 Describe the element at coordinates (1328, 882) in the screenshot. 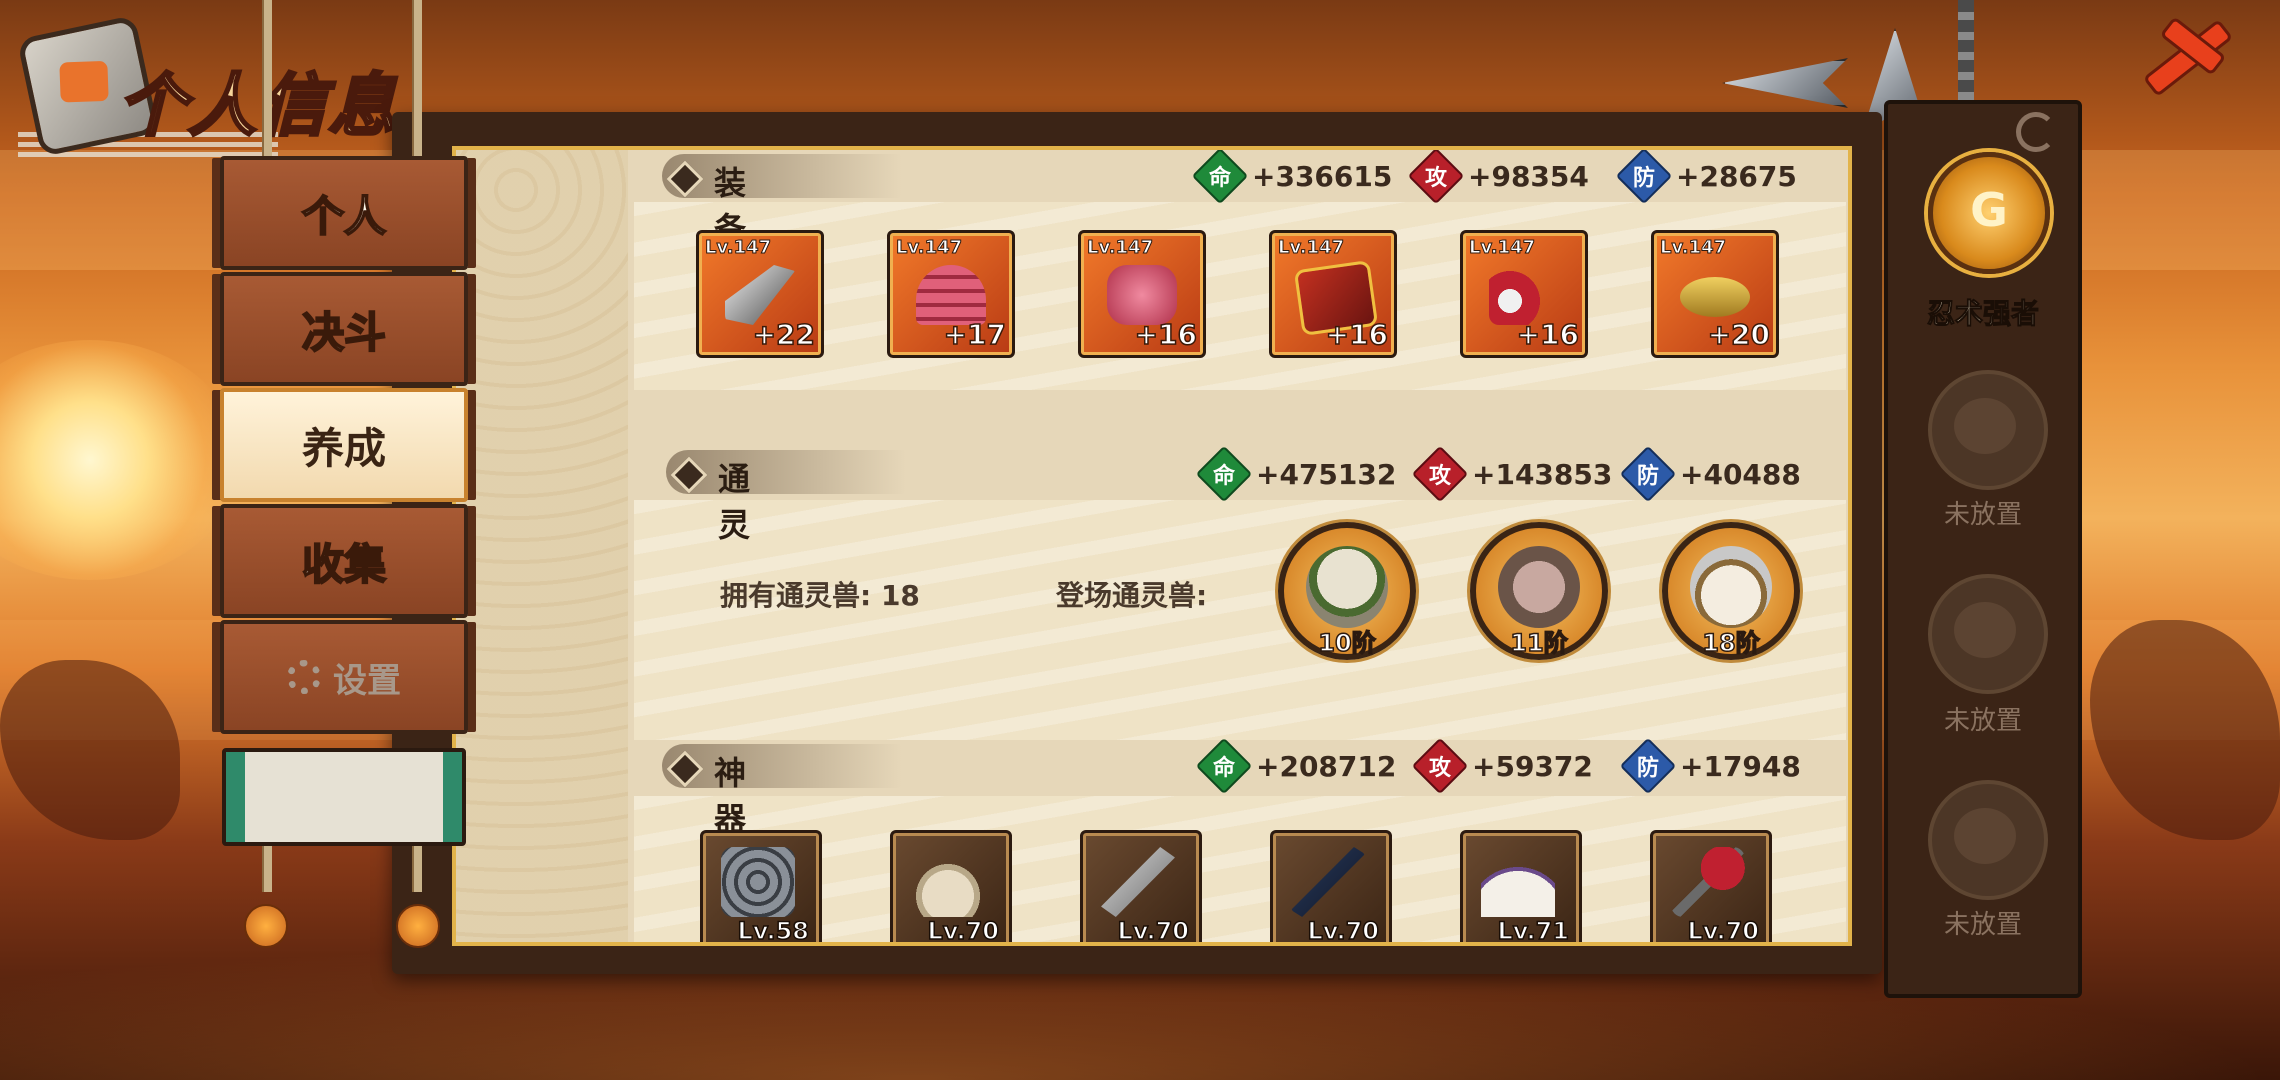

I see `flute-artifact-icon` at that location.